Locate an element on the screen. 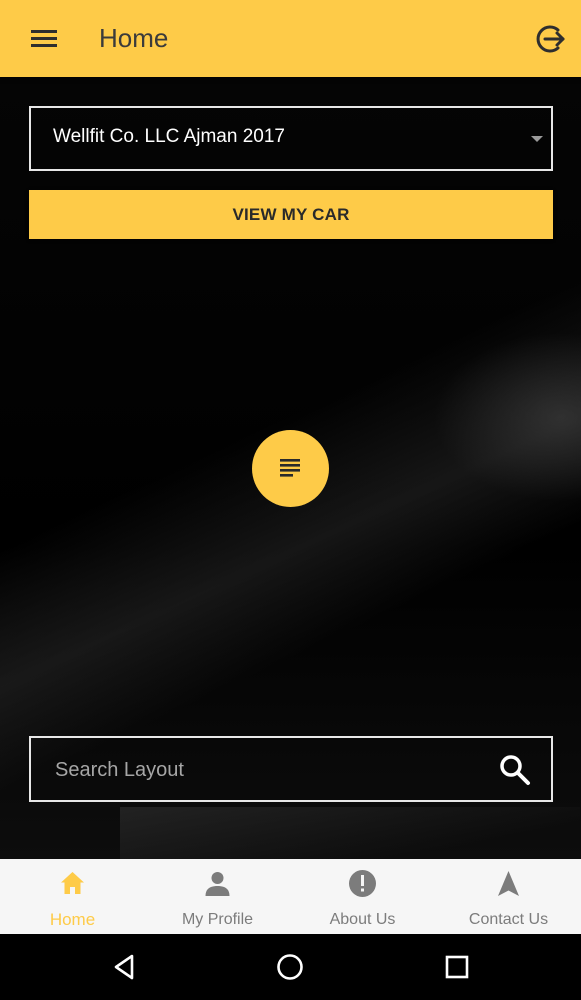 The width and height of the screenshot is (581, 1000). view-my-car-button: VIEW MY CAR is located at coordinates (291, 214).